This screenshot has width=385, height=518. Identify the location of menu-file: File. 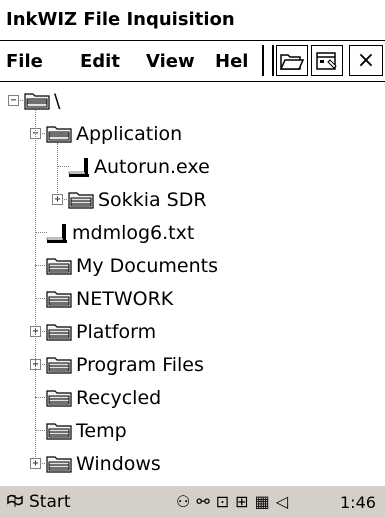
(24, 61).